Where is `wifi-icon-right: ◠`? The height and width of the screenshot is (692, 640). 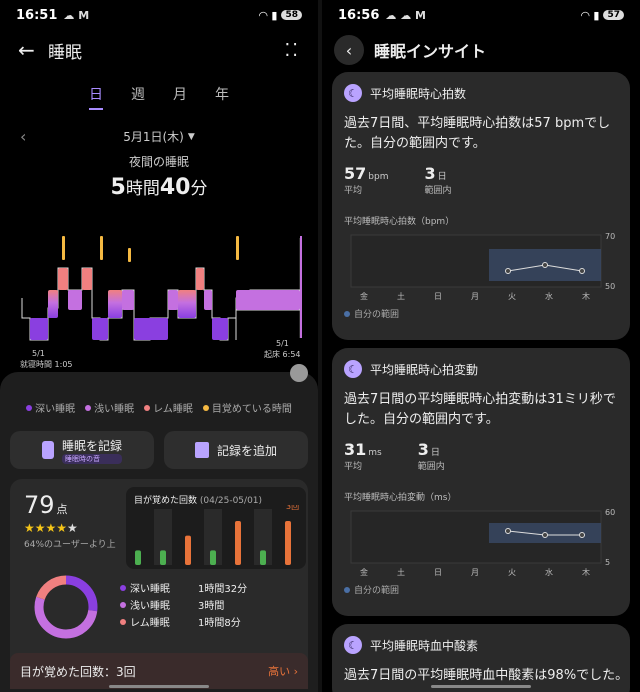
wifi-icon-right: ◠ is located at coordinates (585, 15).